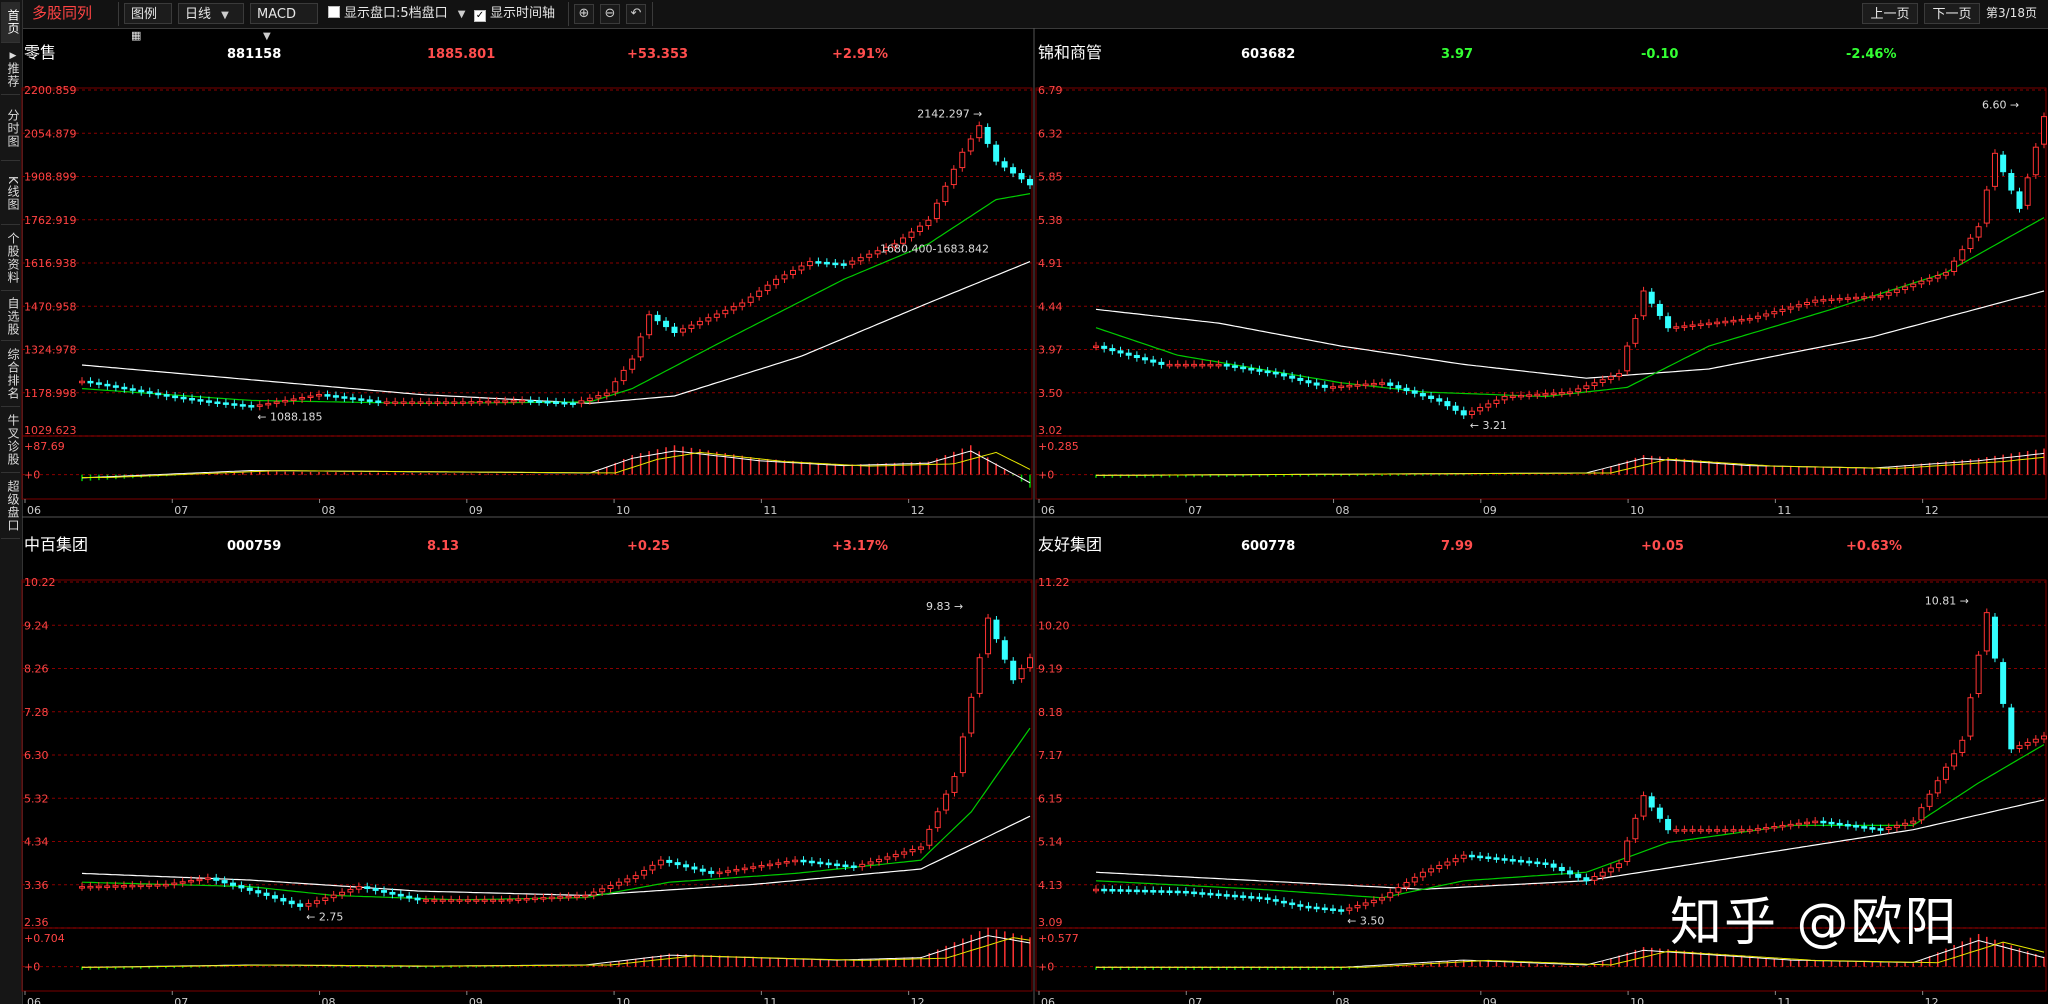 This screenshot has width=2048, height=1004. What do you see at coordinates (623, 510) in the screenshot?
I see `x-tick-label: 10` at bounding box center [623, 510].